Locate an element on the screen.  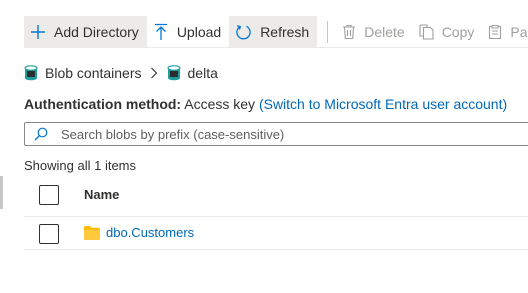
search-box is located at coordinates (276, 134).